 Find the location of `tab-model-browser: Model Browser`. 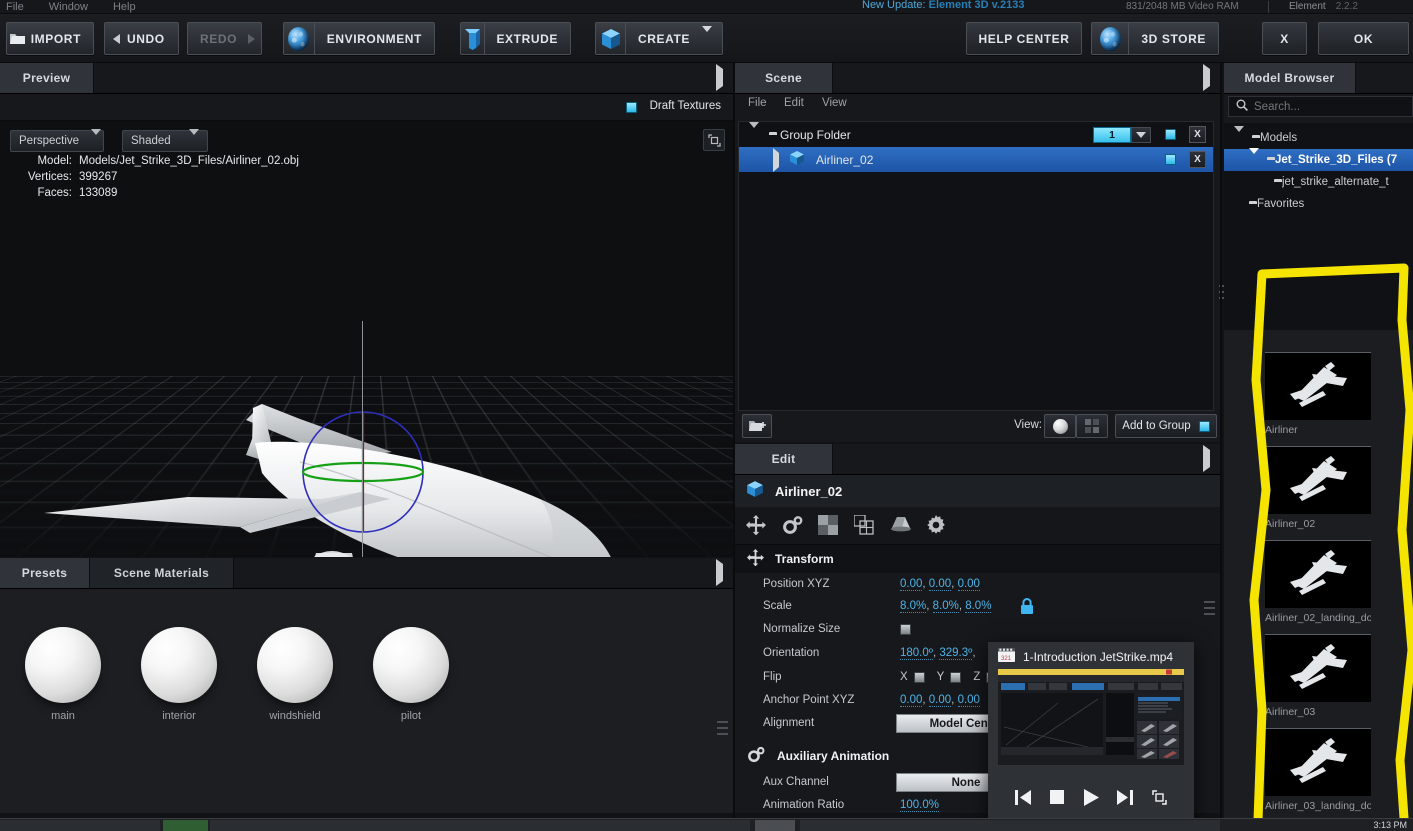

tab-model-browser: Model Browser is located at coordinates (1290, 78).